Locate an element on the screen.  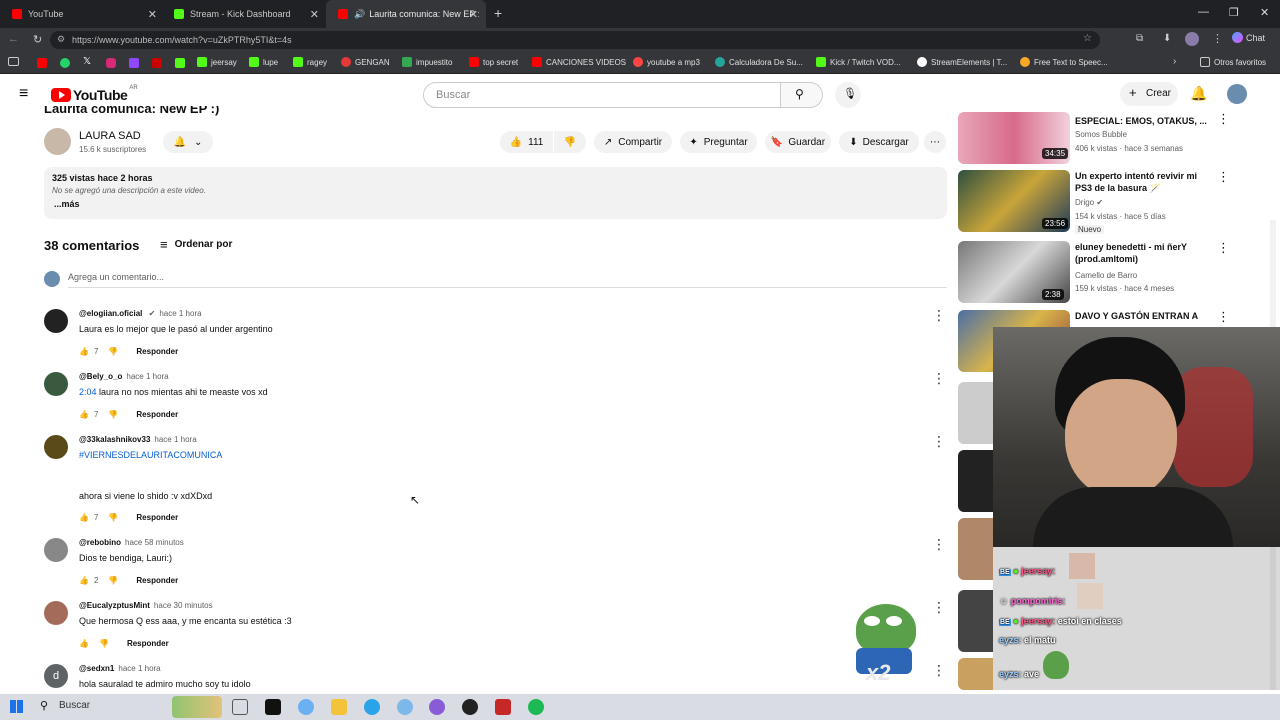
youtube-bookmark-icon is located at coordinates (42, 63).